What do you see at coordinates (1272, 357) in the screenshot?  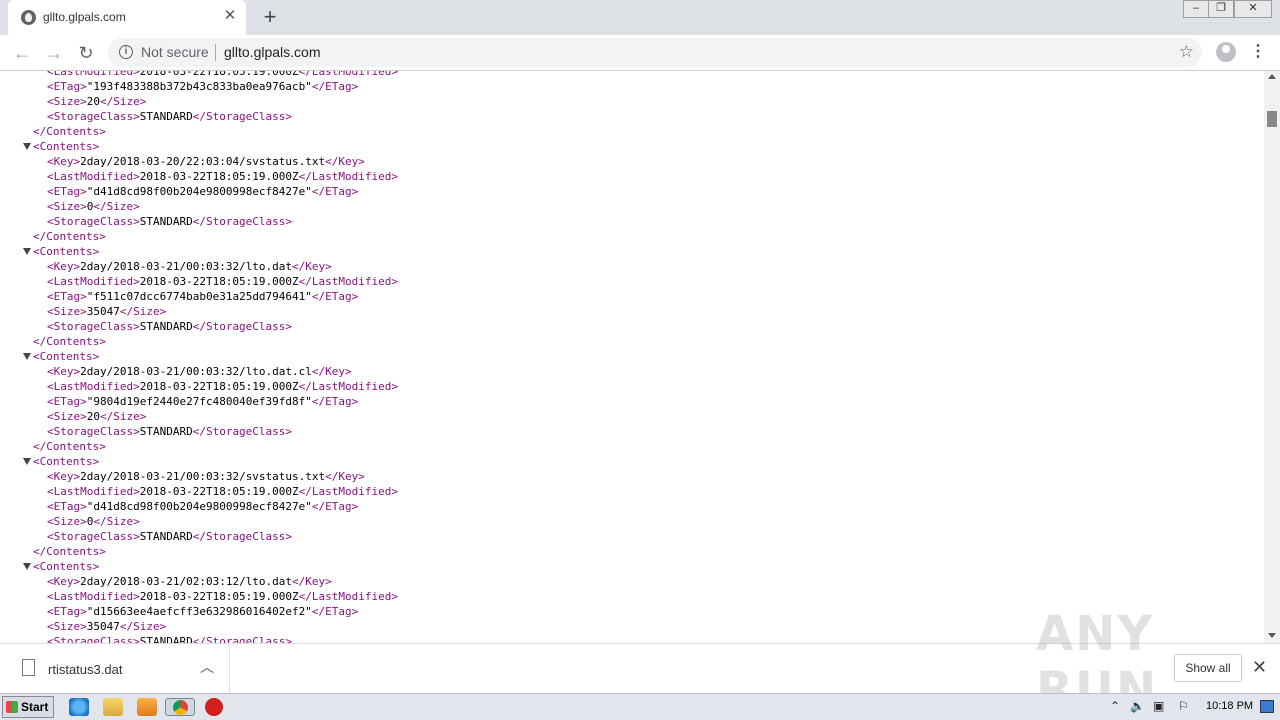 I see `vertical-scrollbar` at bounding box center [1272, 357].